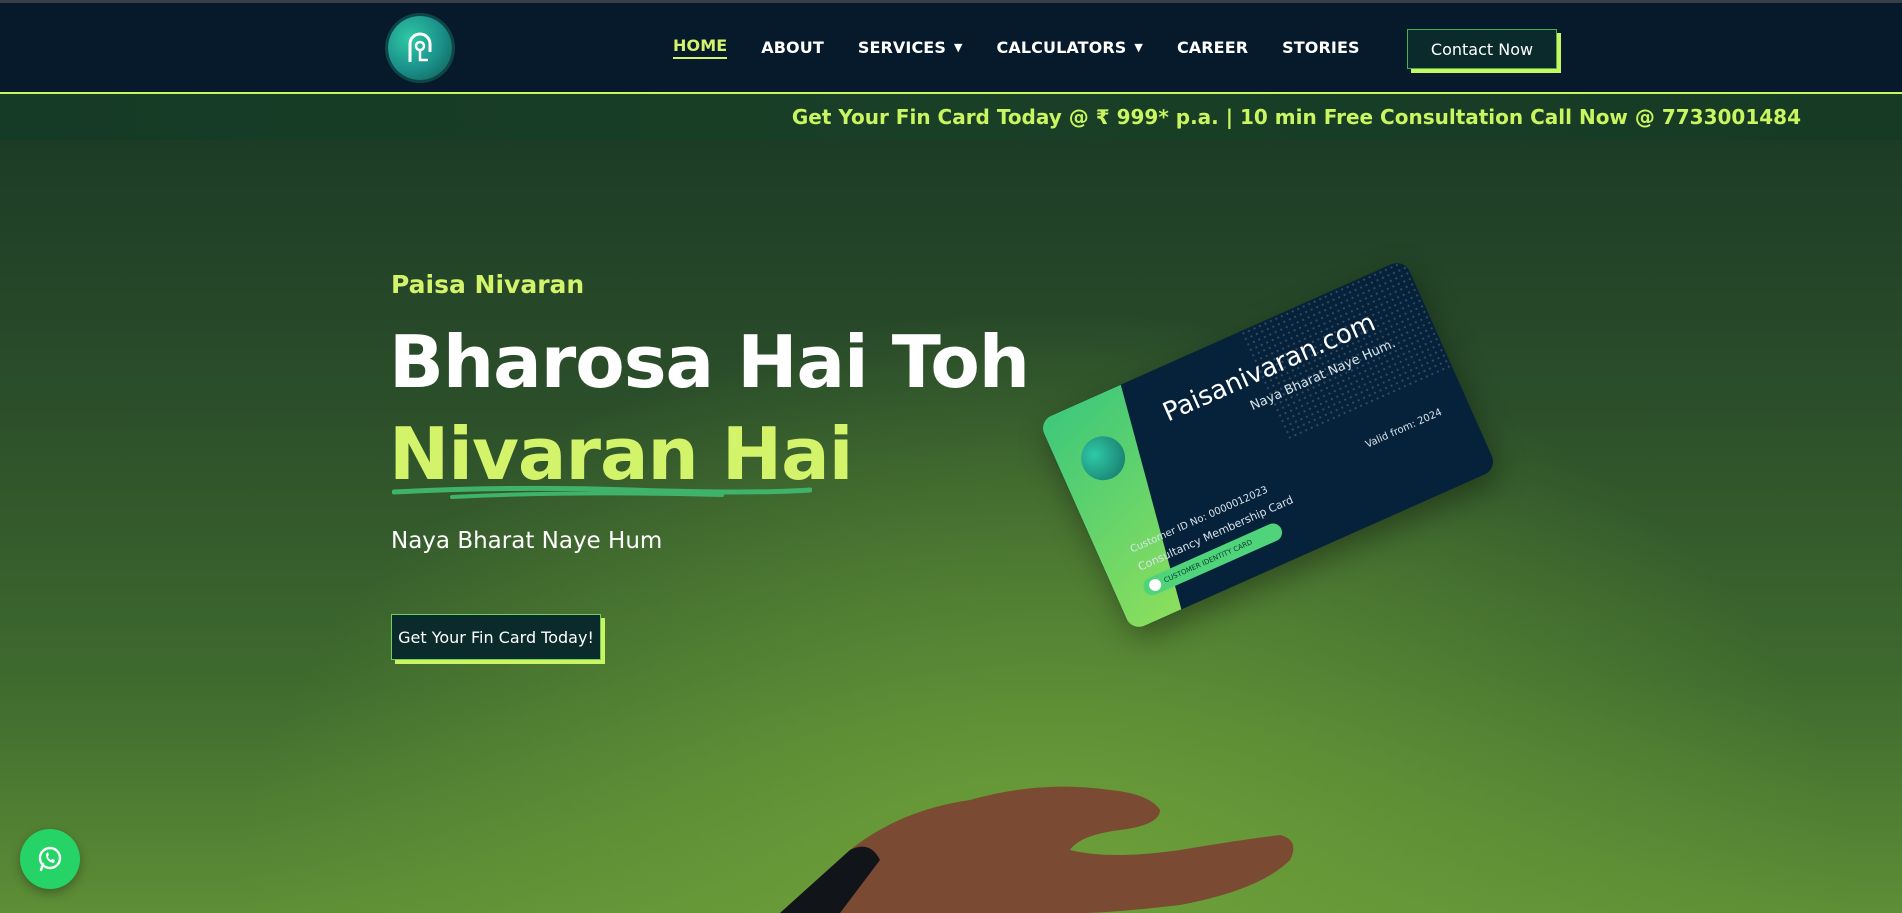  I want to click on card-green-stripe, so click(1127, 508).